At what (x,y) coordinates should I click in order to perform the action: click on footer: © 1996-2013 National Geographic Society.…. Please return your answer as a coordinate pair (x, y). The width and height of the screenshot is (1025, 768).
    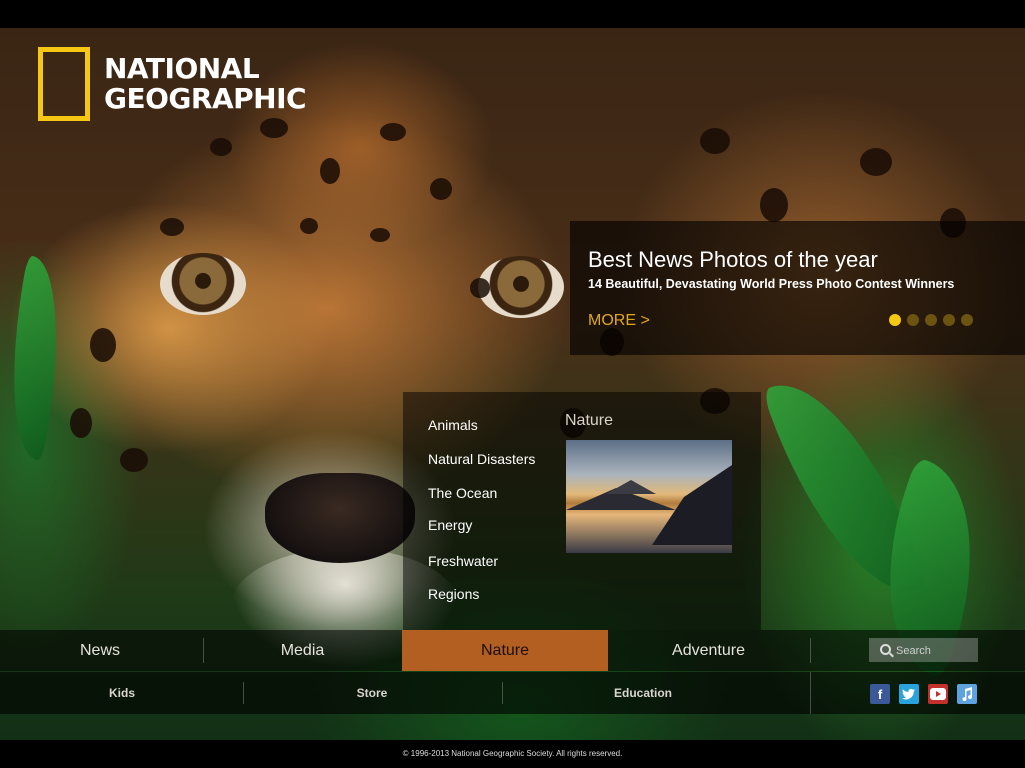
    Looking at the image, I should click on (512, 754).